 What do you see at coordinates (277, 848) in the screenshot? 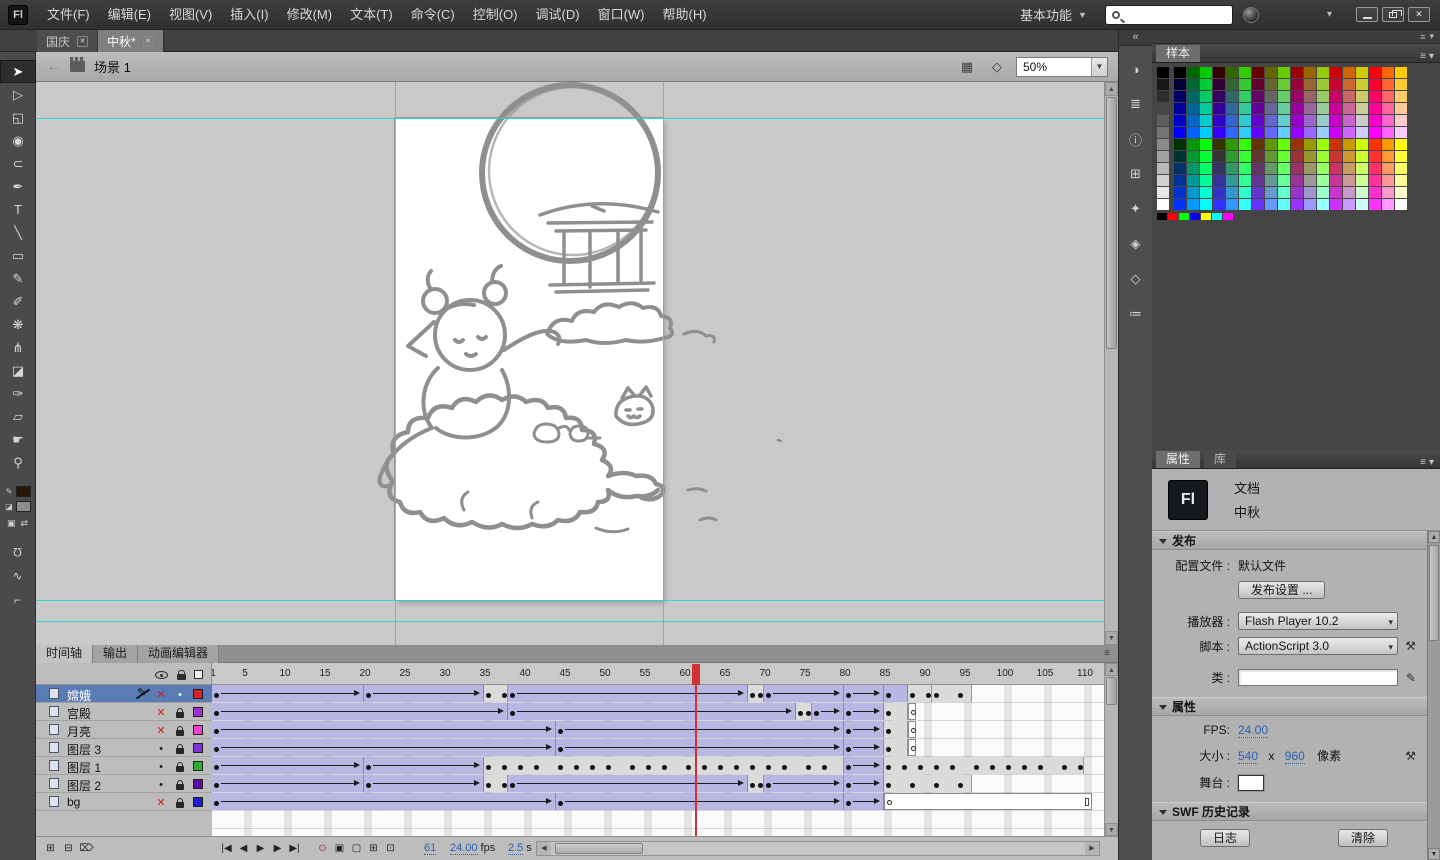
I see `next-frame-button: ▶` at bounding box center [277, 848].